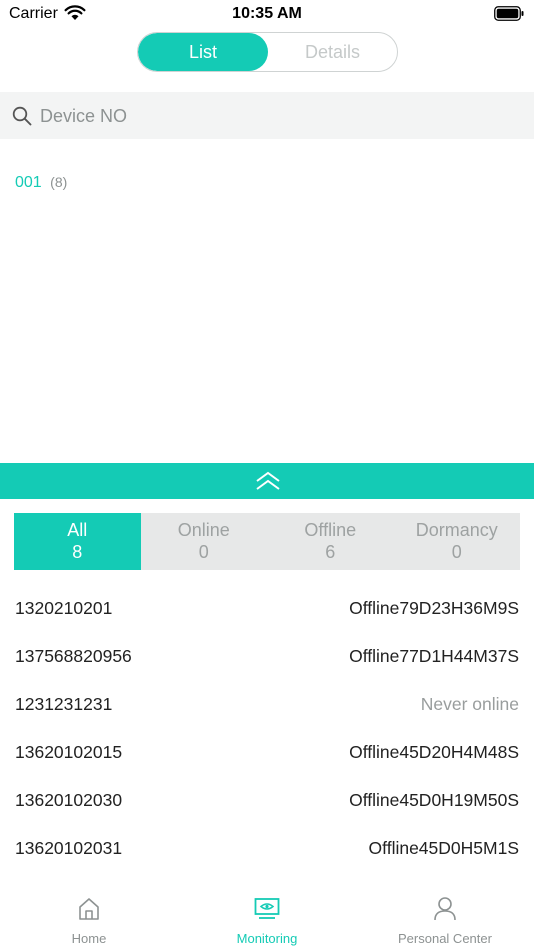 Image resolution: width=534 pixels, height=950 pixels. I want to click on search-bar, so click(267, 115).